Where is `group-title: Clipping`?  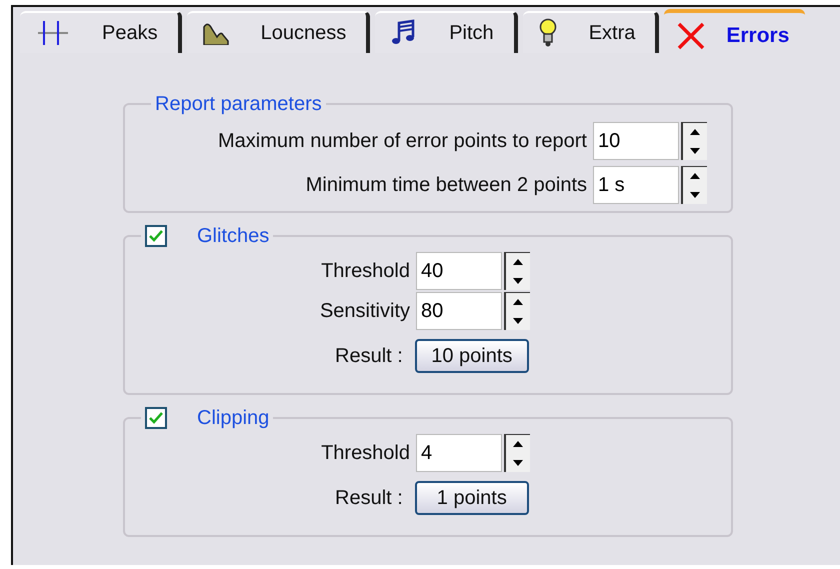
group-title: Clipping is located at coordinates (233, 418).